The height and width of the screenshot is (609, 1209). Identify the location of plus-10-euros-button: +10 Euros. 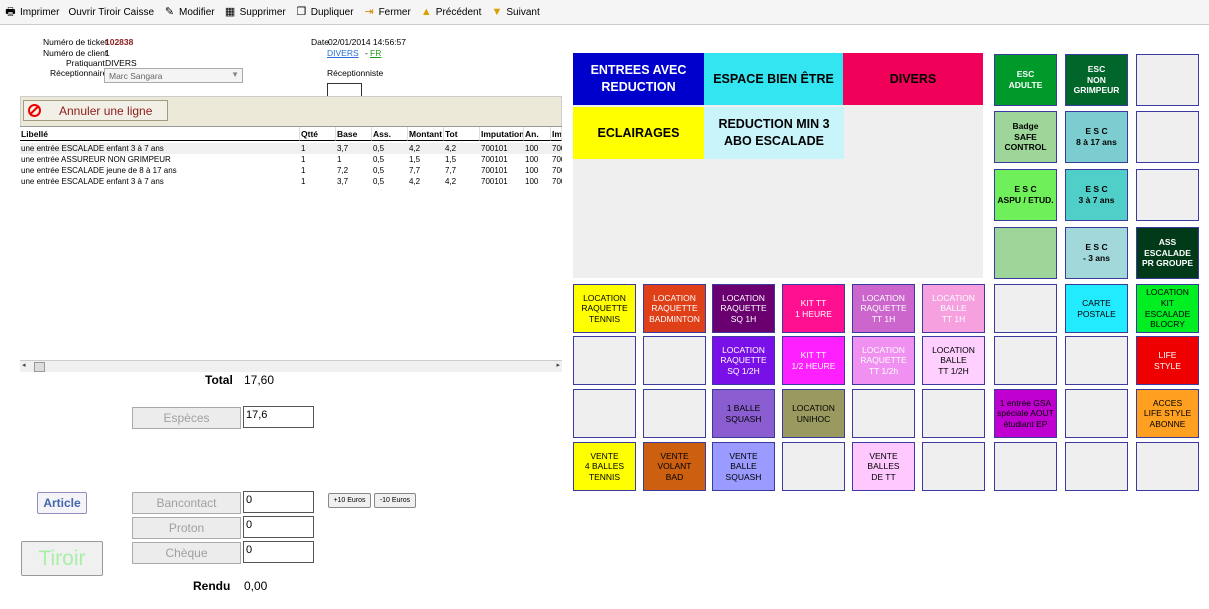
(349, 500).